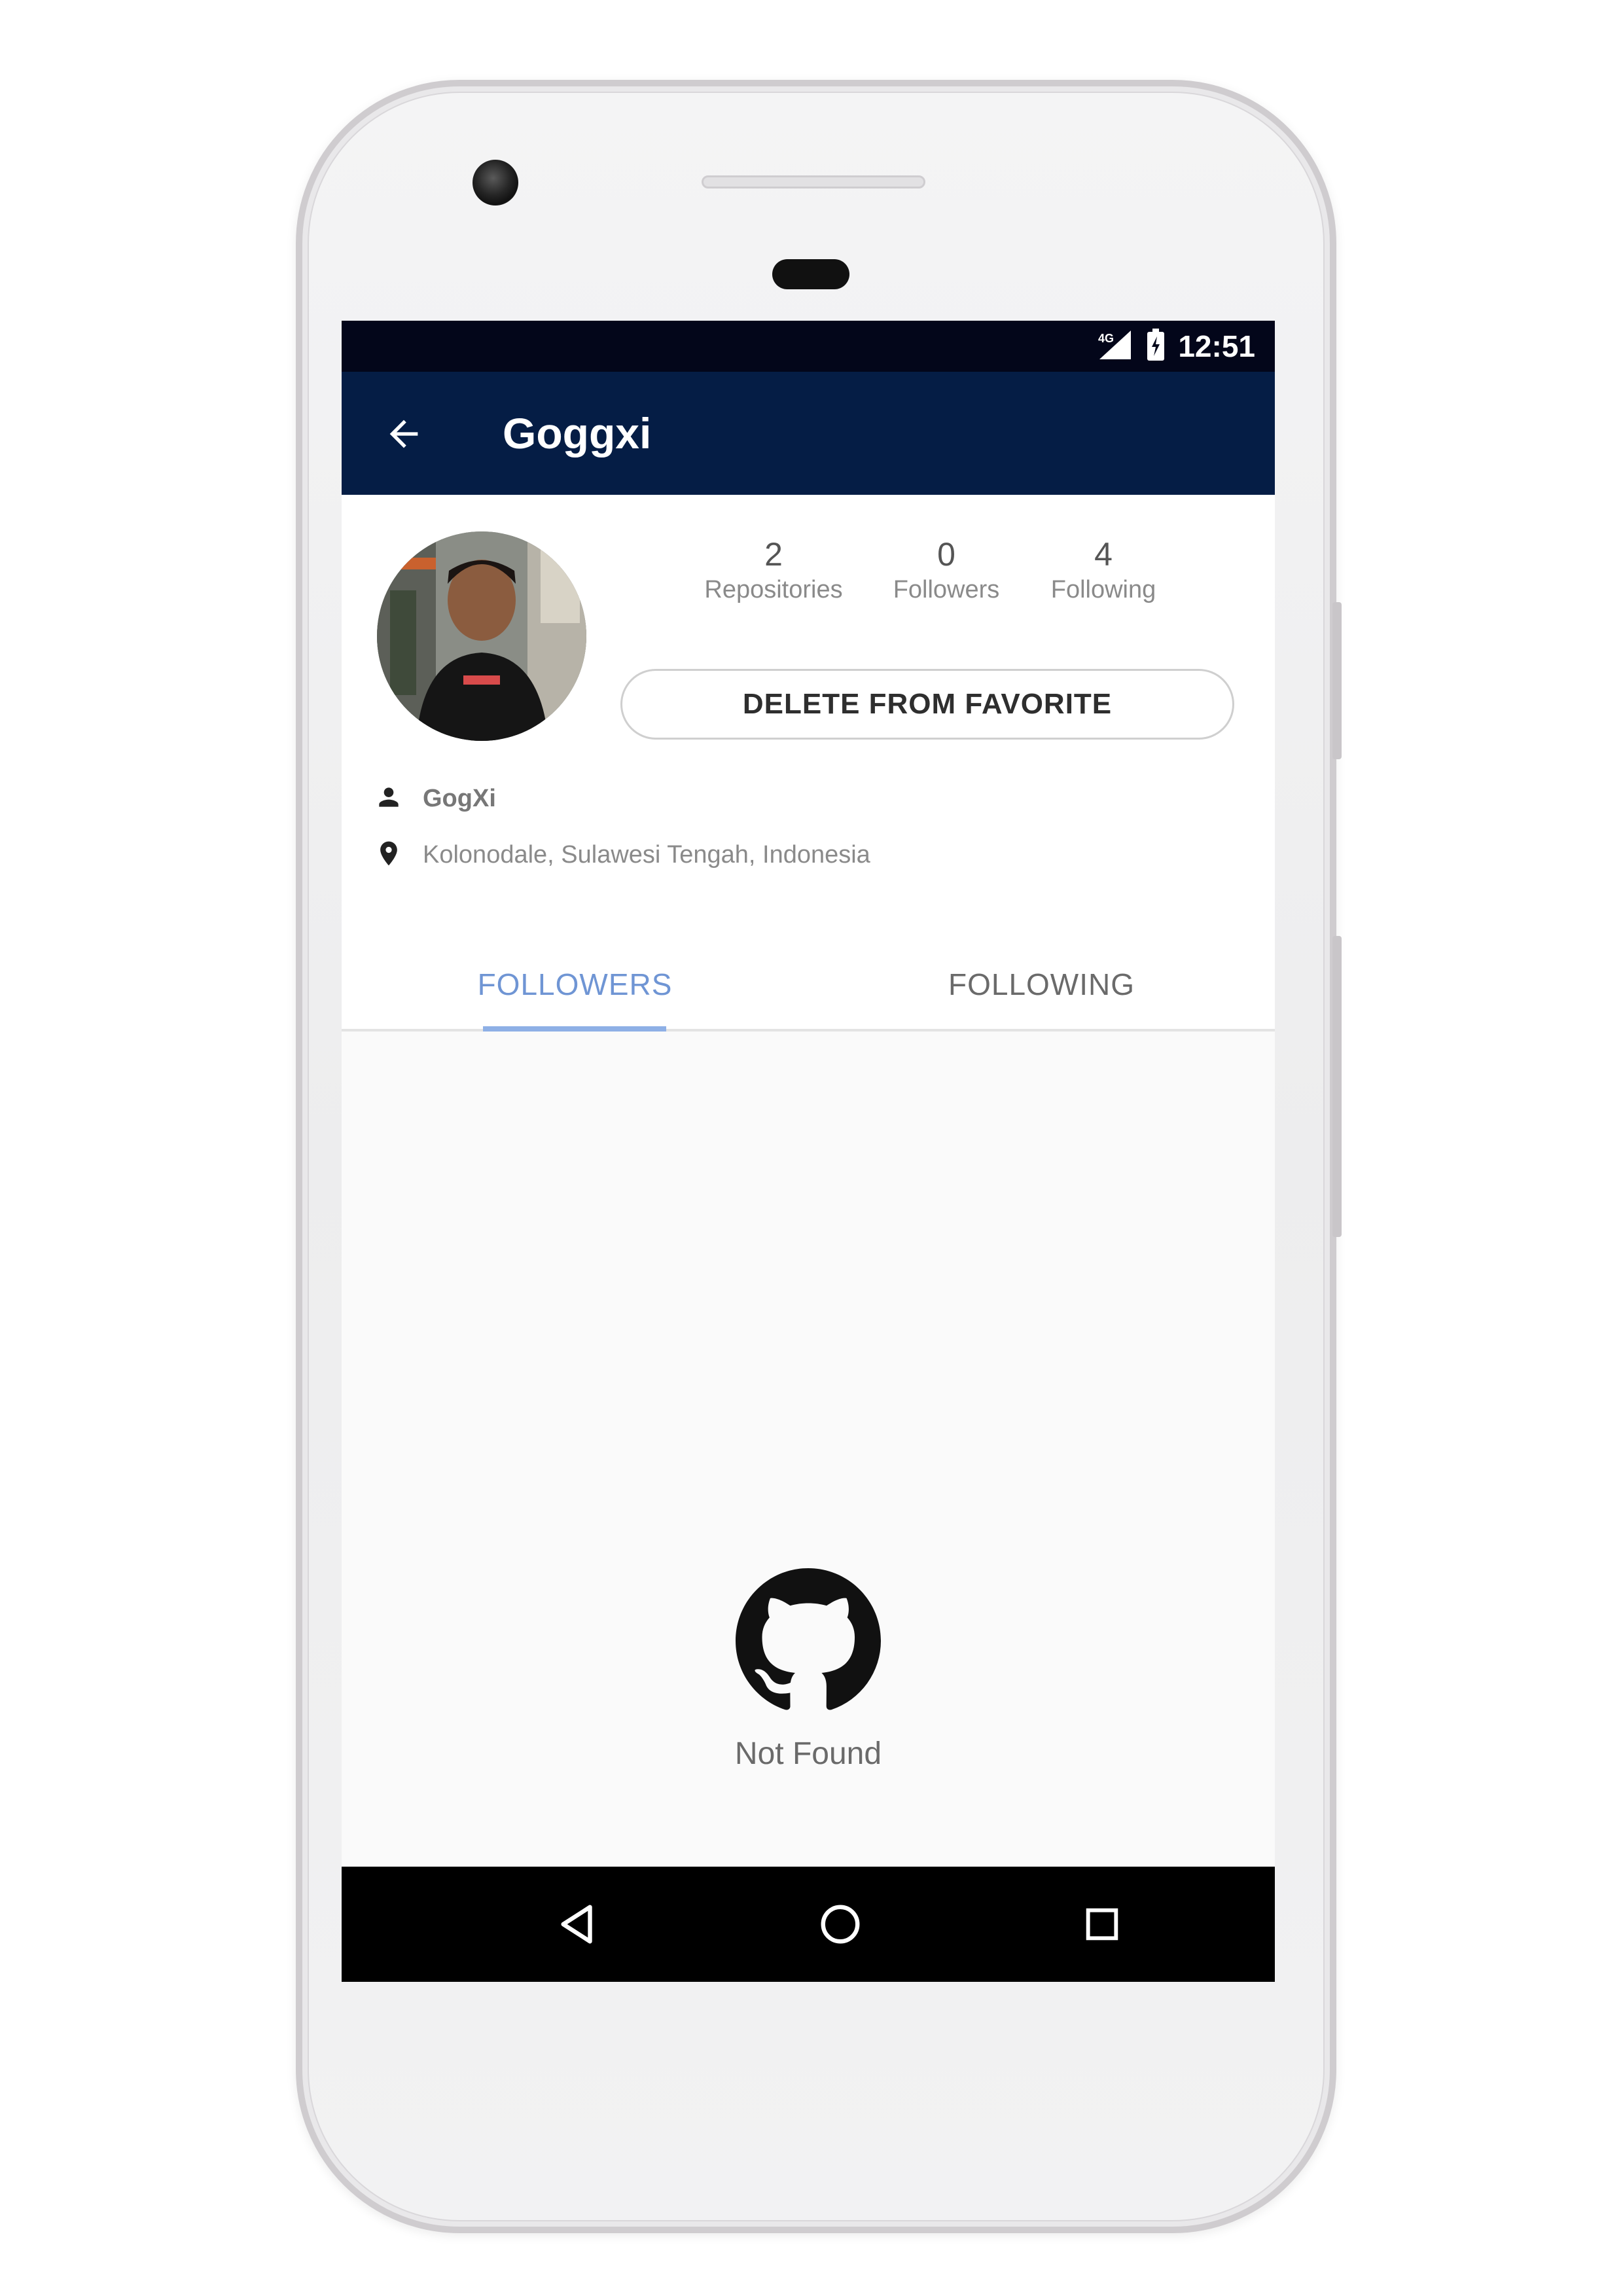 This screenshot has width=1623, height=2296. I want to click on location-pin-icon, so click(389, 855).